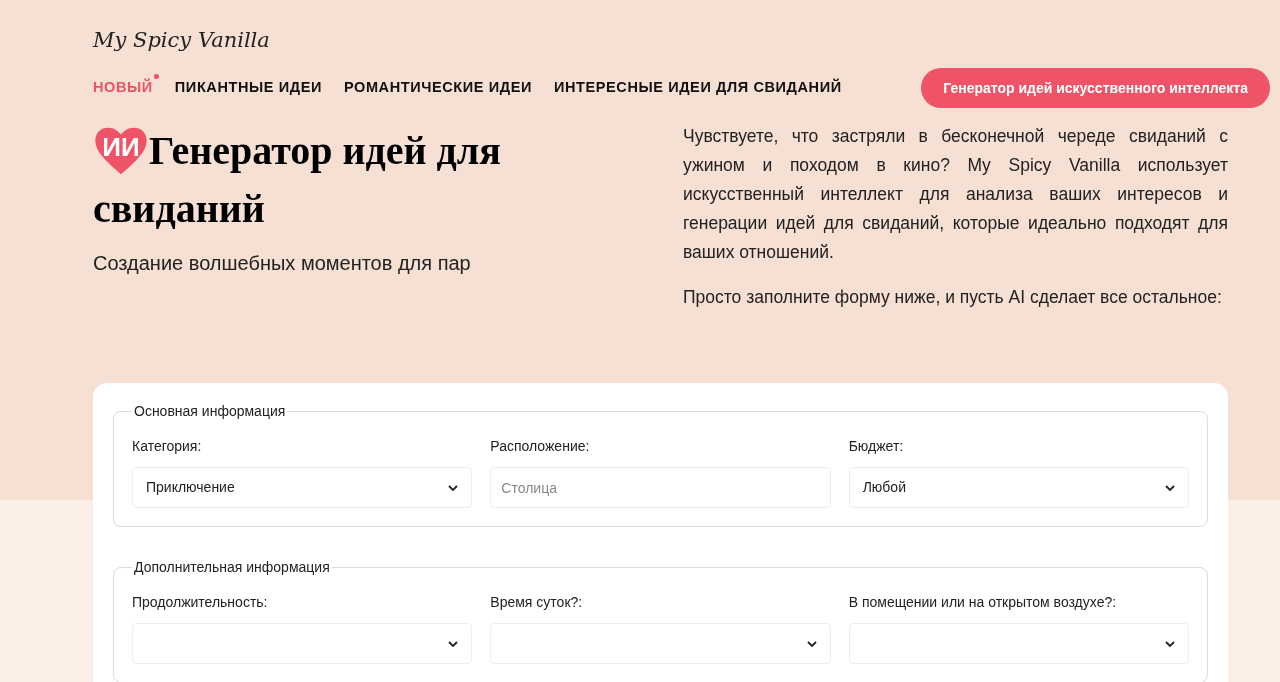 The image size is (1280, 682). I want to click on field-label: Продолжительность:, so click(200, 602).